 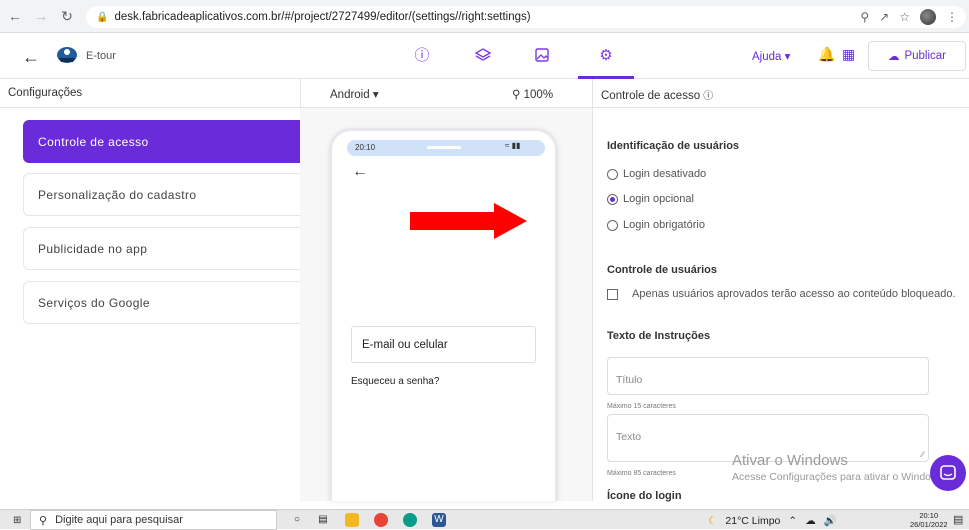 What do you see at coordinates (641, 473) in the screenshot?
I see `text-hint: Máximo 85 caracteres` at bounding box center [641, 473].